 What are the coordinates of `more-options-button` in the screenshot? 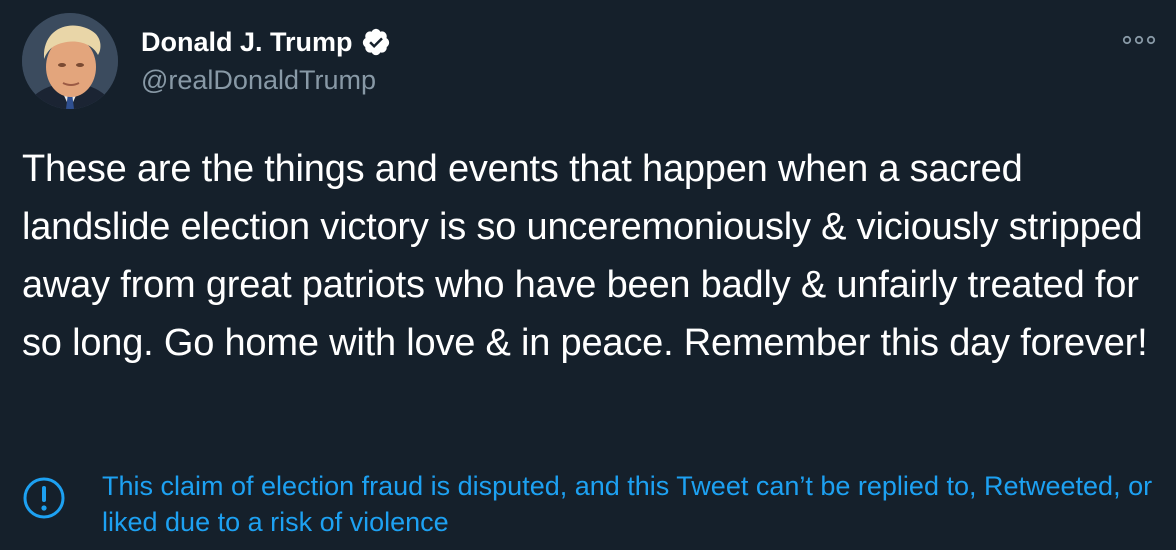 It's located at (1140, 40).